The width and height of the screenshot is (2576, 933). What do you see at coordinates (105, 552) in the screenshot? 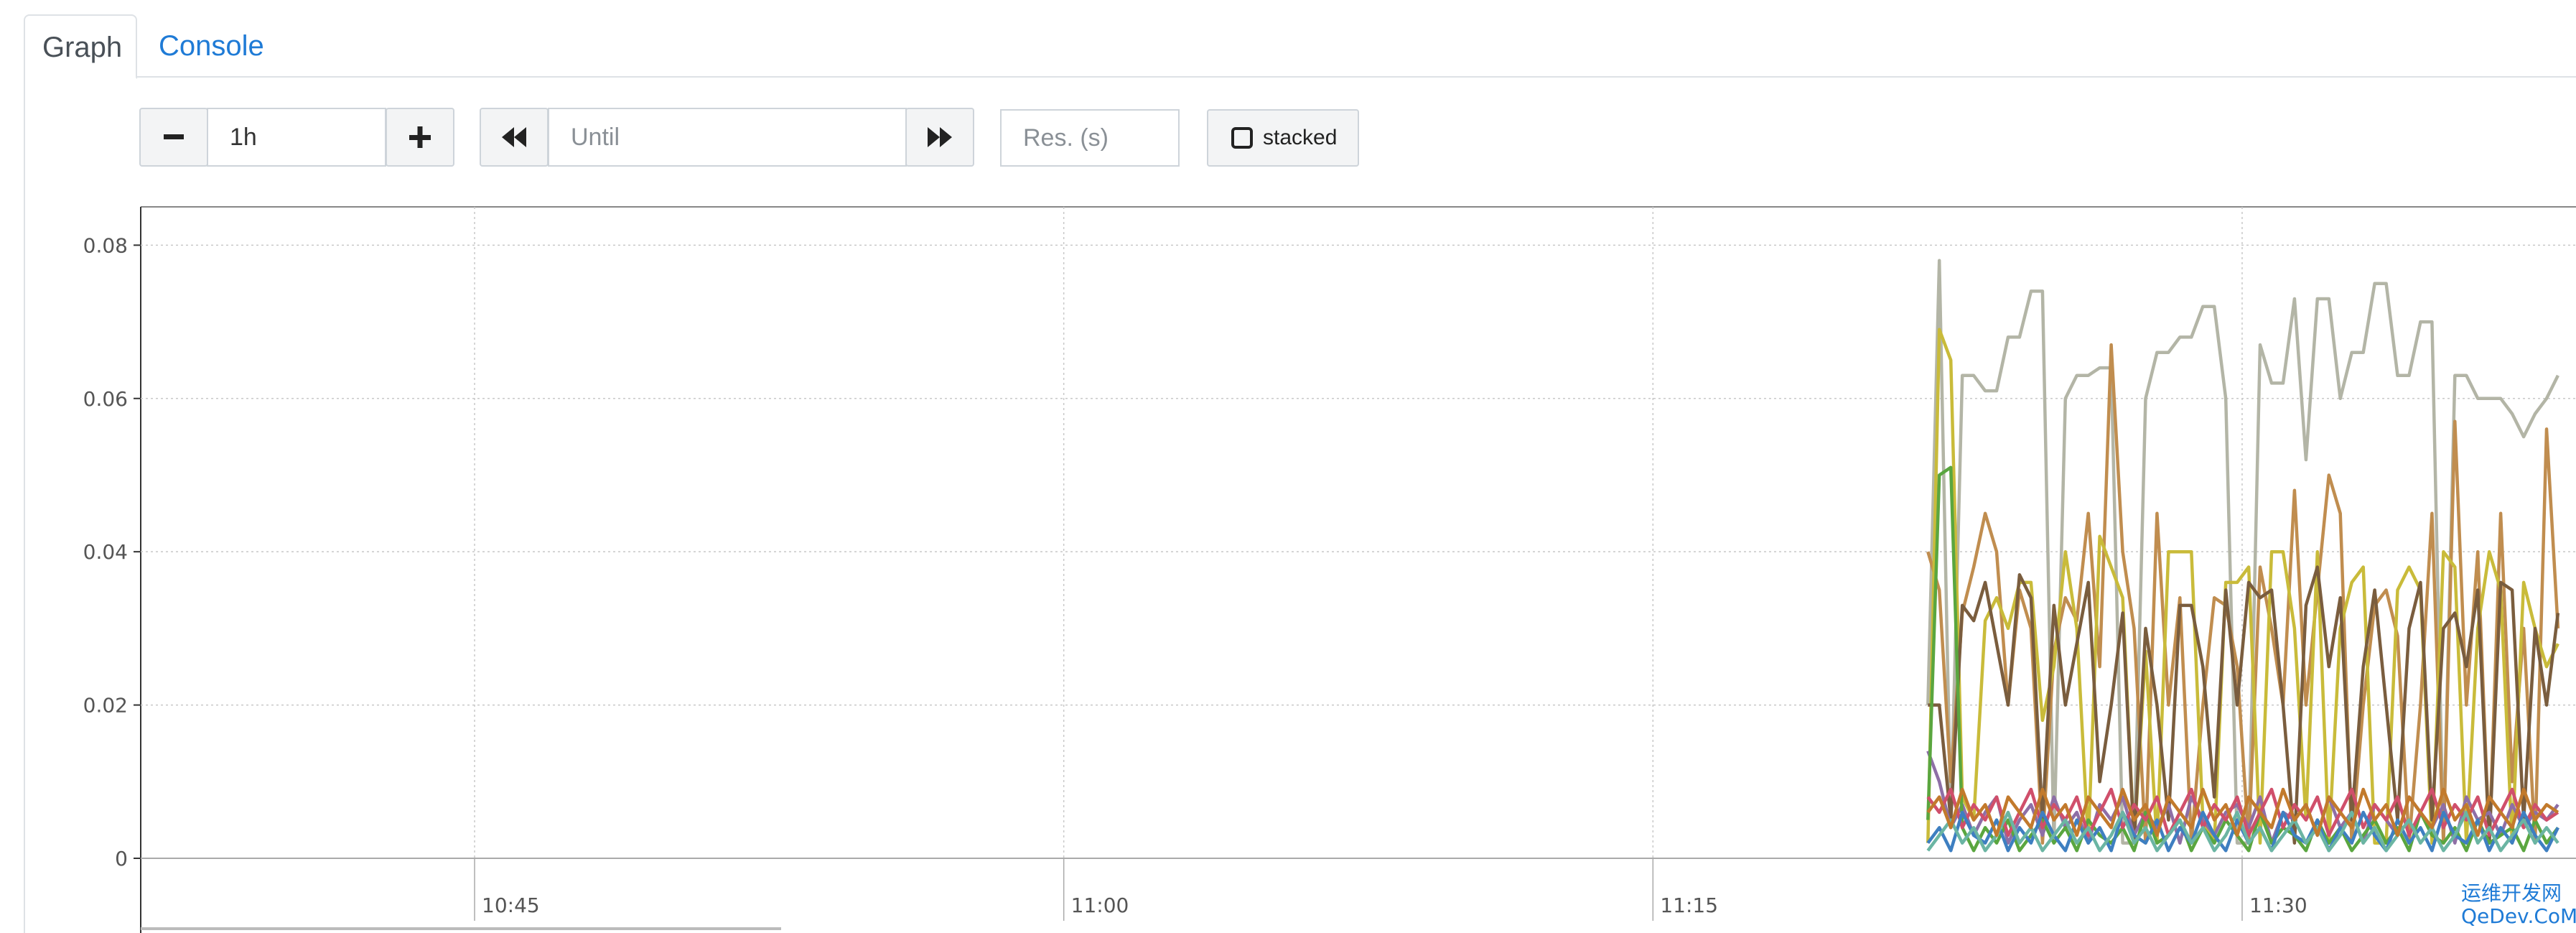
I see `y-tick-label: 0.04` at bounding box center [105, 552].